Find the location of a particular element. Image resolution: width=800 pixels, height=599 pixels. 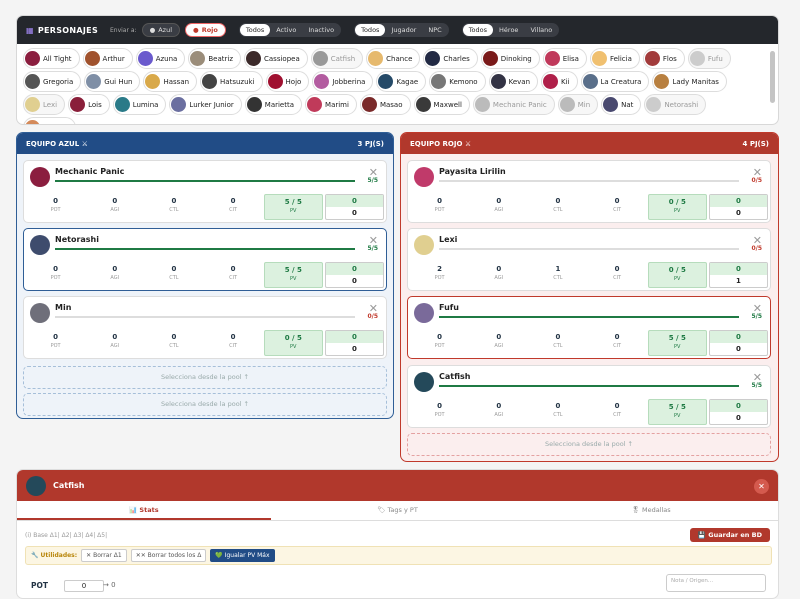

chip-label: Nat is located at coordinates (627, 104).